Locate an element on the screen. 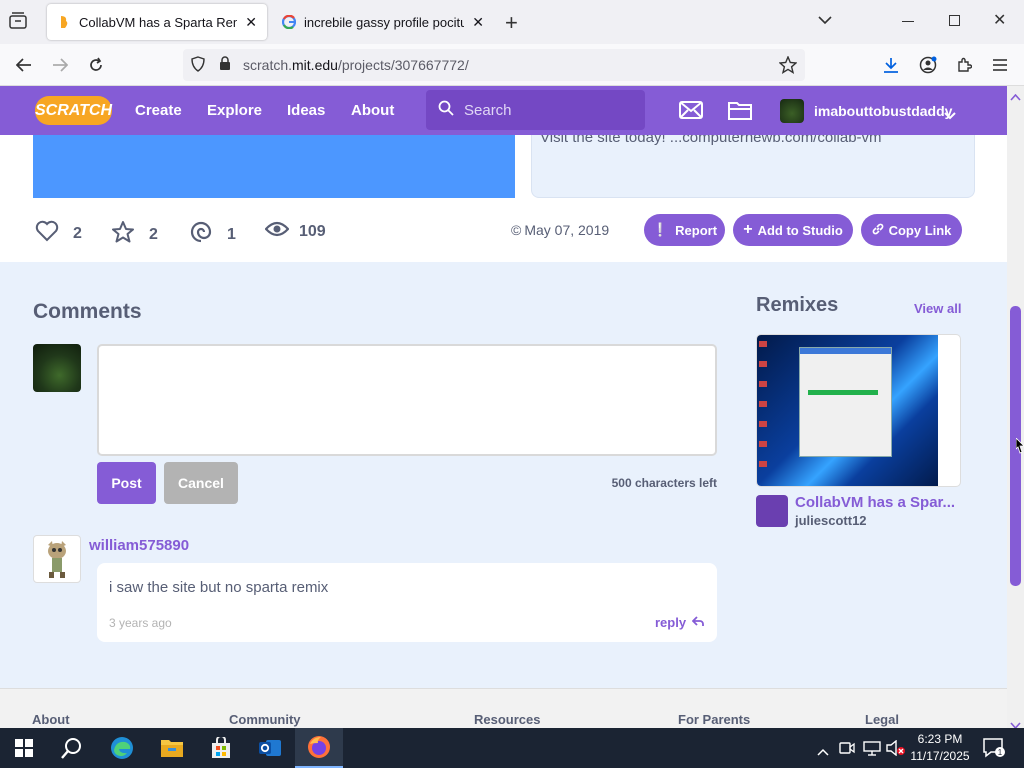  search-placeholder: Search is located at coordinates (488, 110).